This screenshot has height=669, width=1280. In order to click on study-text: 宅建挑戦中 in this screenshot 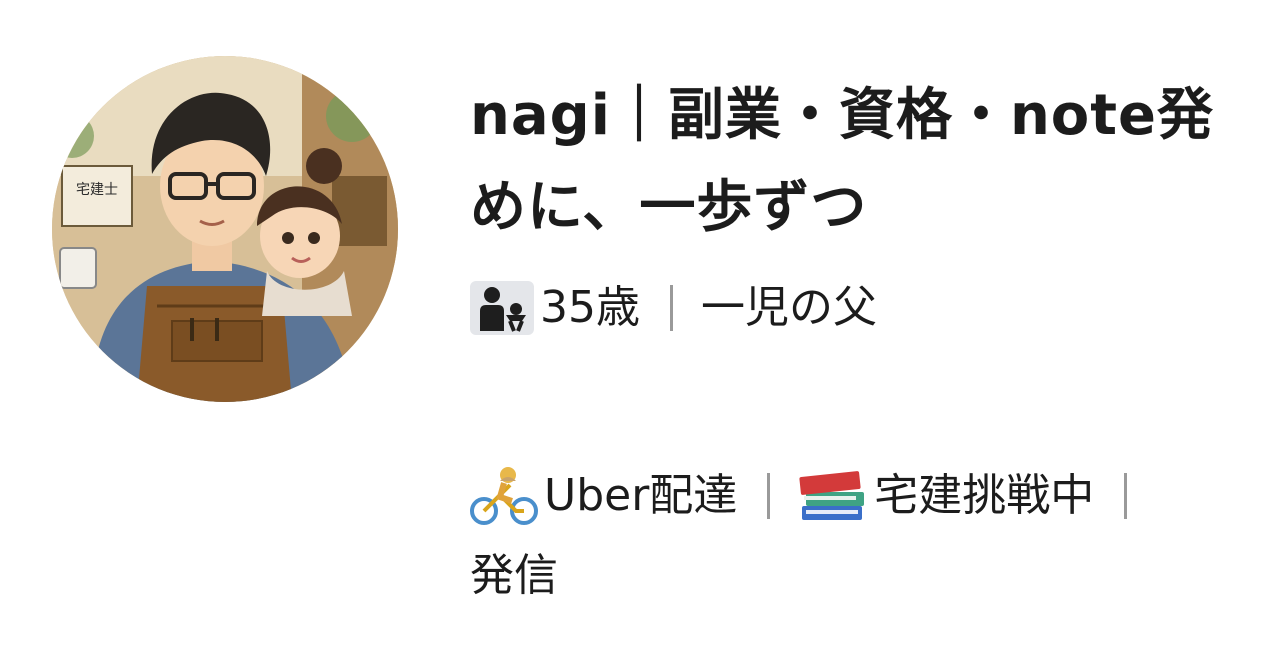, I will do `click(984, 495)`.